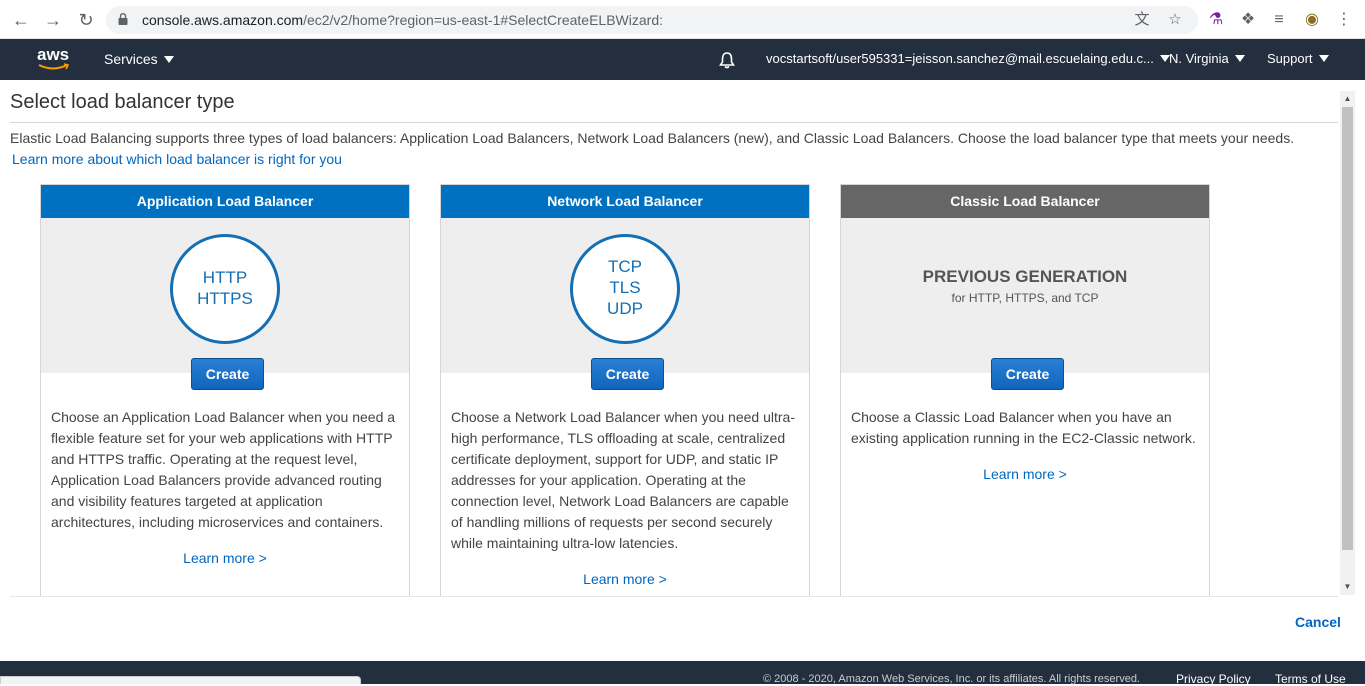  I want to click on protocol-circle: TCP TLS UDP, so click(625, 289).